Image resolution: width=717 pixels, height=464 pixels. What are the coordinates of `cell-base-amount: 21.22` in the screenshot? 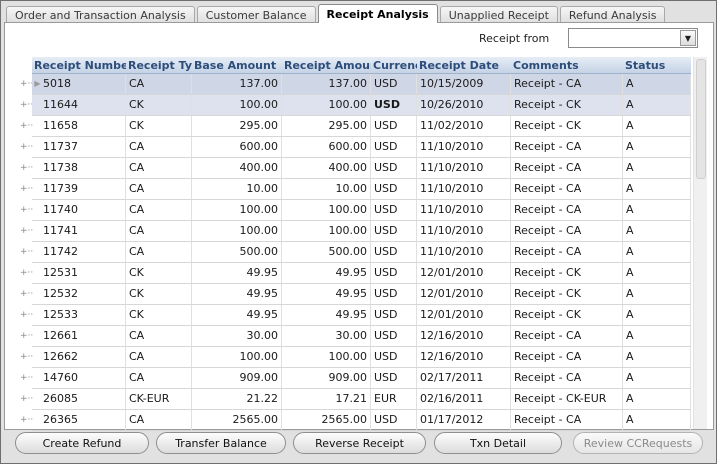 It's located at (237, 399).